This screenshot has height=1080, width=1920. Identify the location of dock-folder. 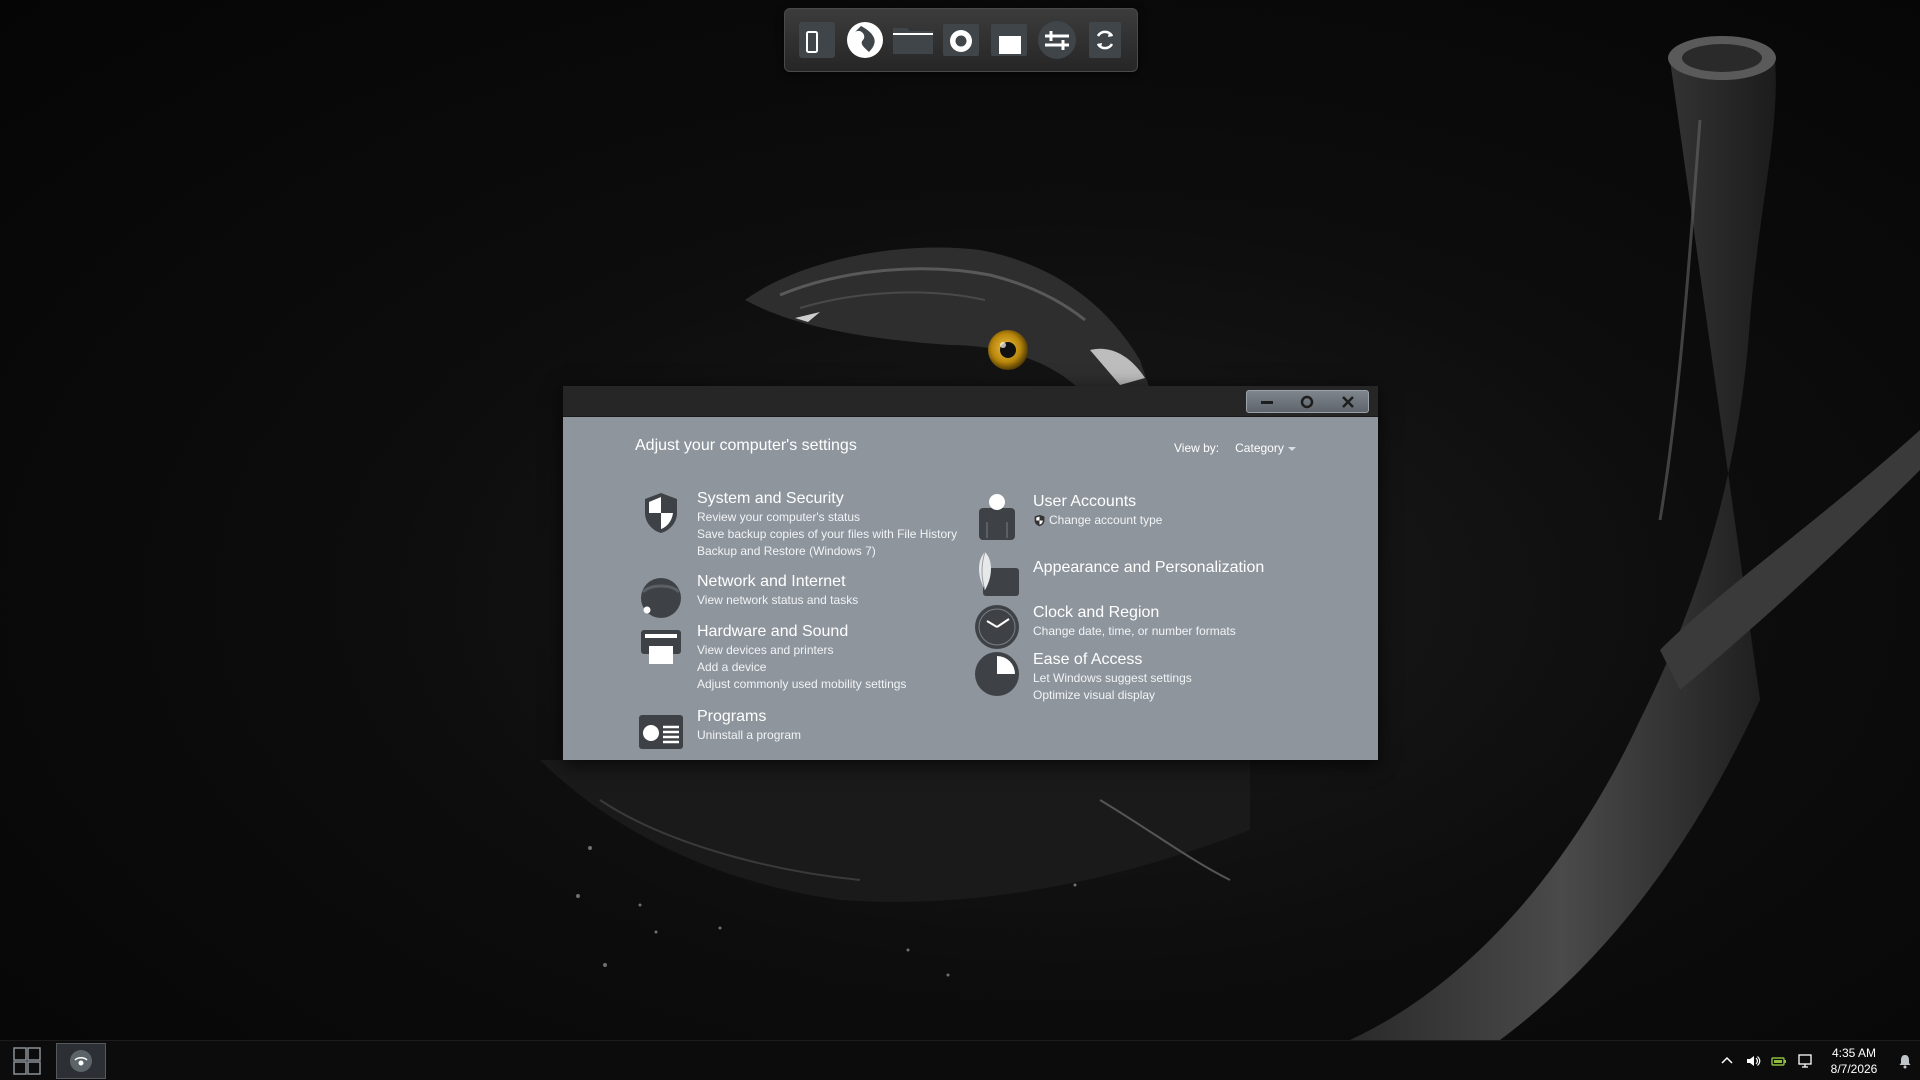
(913, 40).